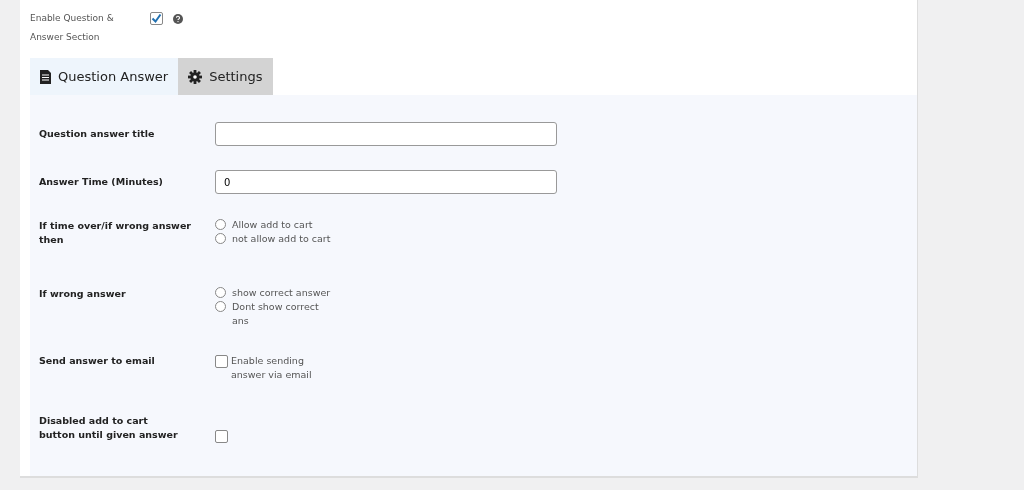 The width and height of the screenshot is (1024, 490). Describe the element at coordinates (386, 182) in the screenshot. I see `text-field: 0` at that location.